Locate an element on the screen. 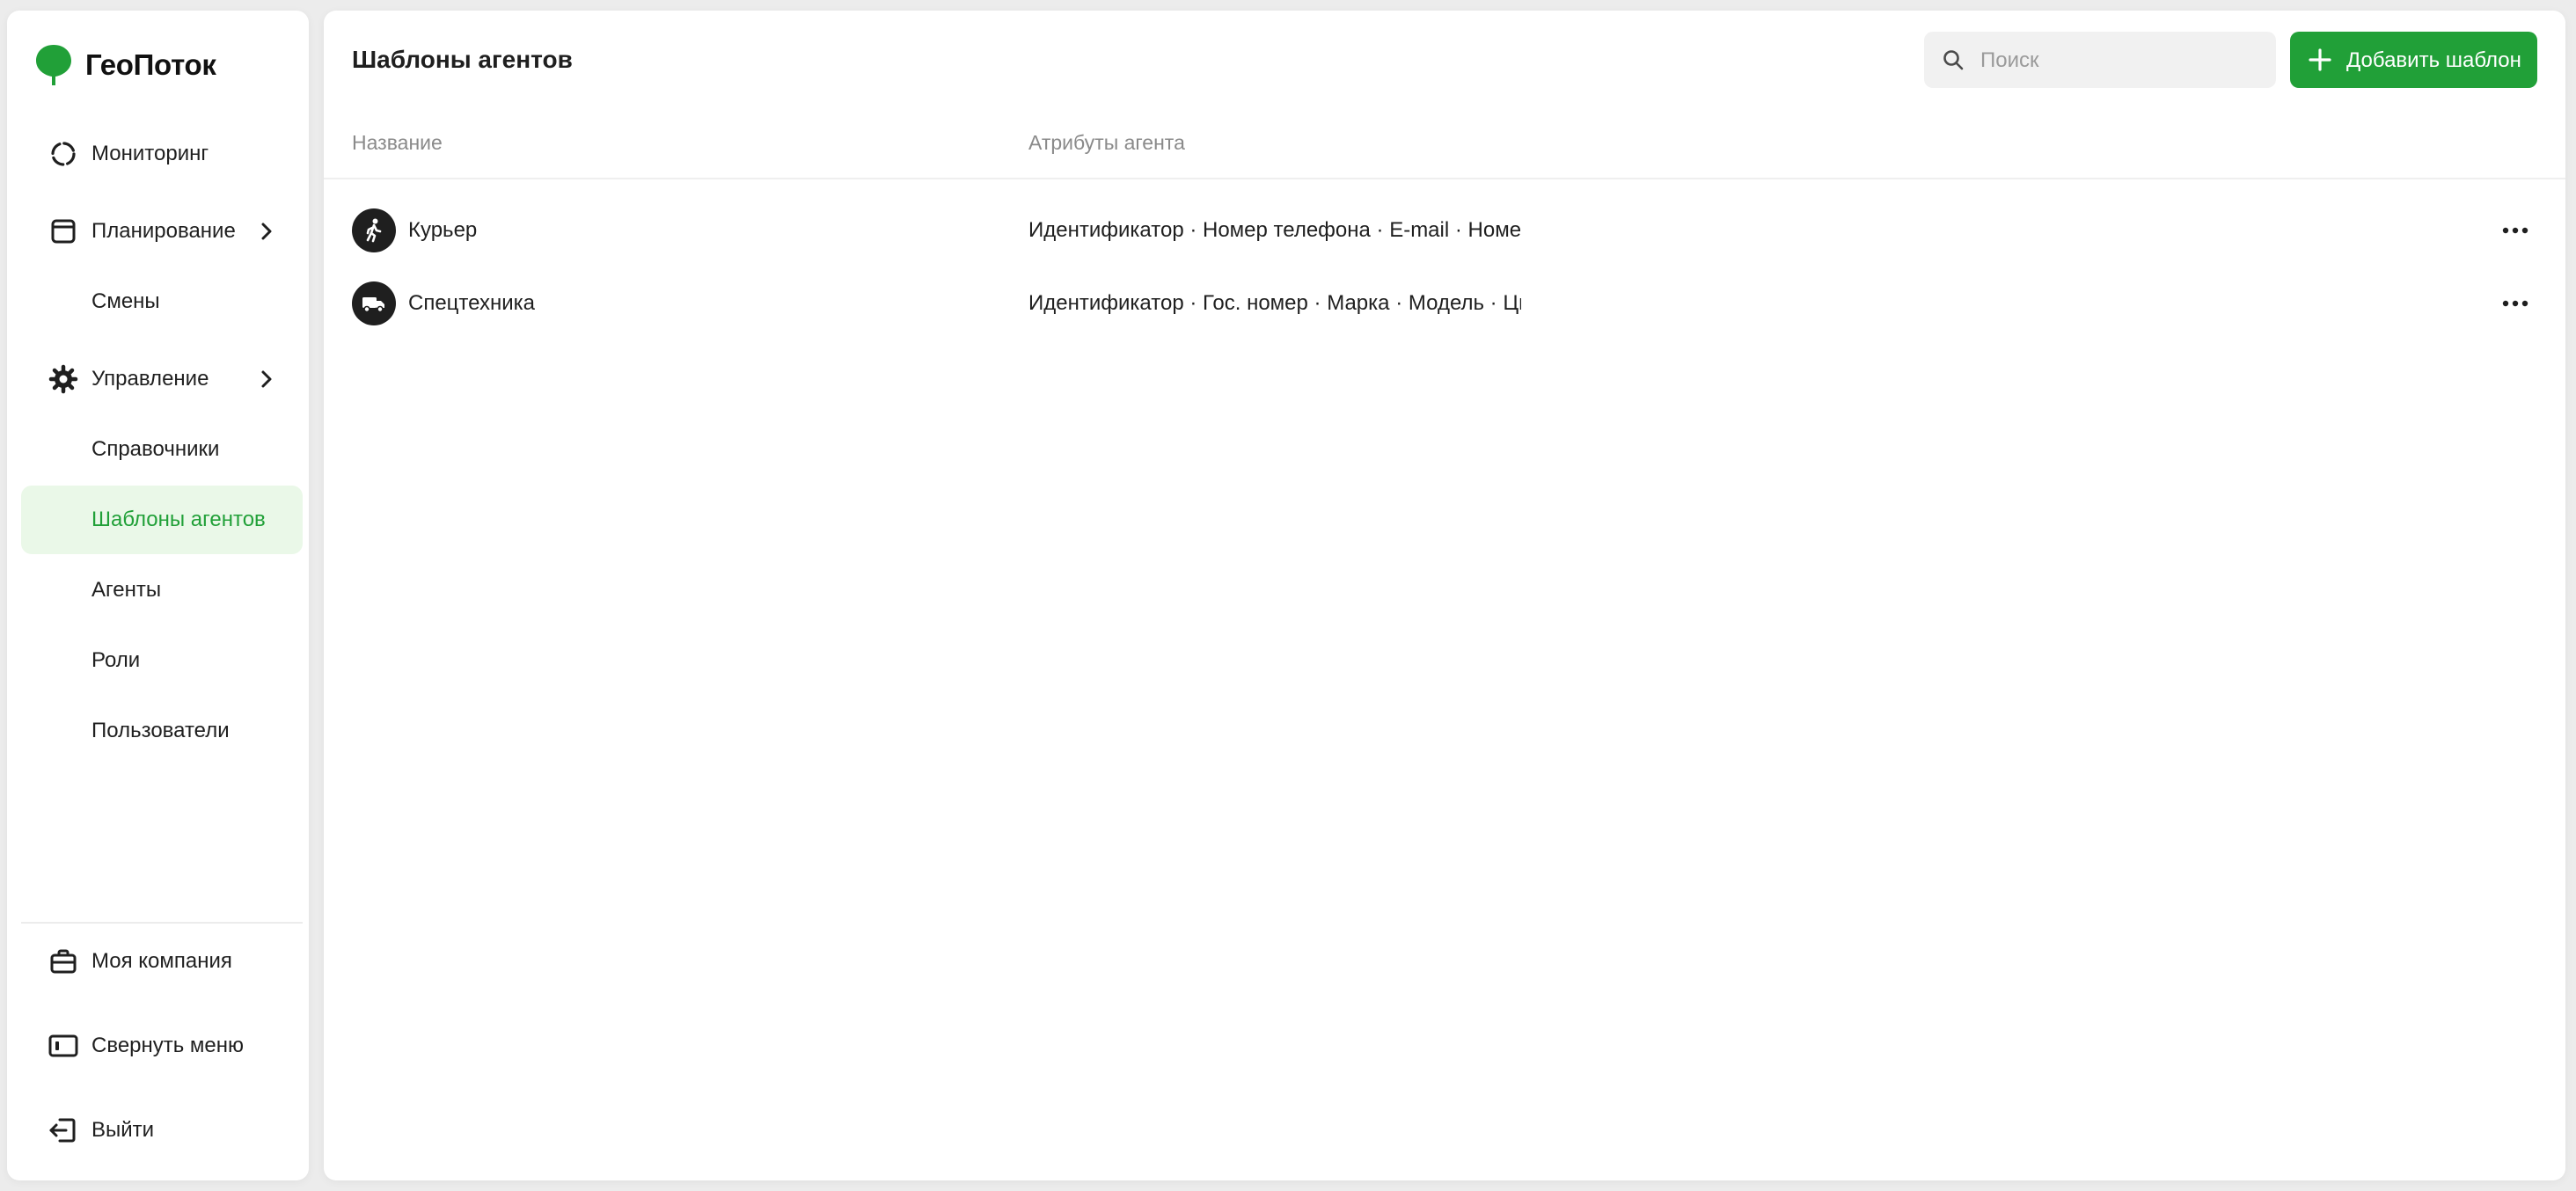  briefcase-icon is located at coordinates (63, 961).